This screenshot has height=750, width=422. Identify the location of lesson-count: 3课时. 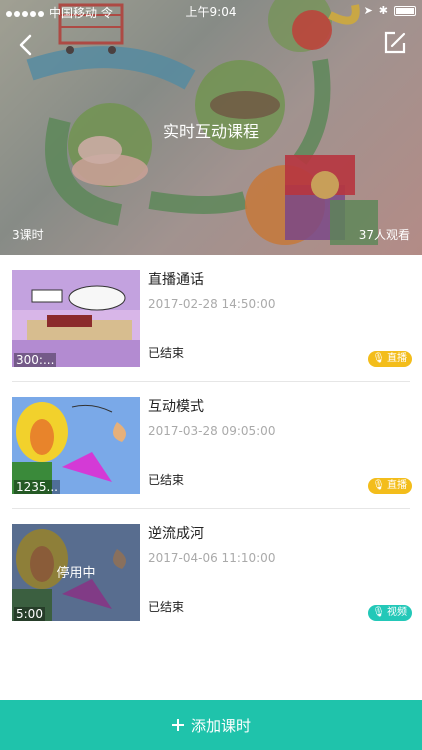
(28, 235).